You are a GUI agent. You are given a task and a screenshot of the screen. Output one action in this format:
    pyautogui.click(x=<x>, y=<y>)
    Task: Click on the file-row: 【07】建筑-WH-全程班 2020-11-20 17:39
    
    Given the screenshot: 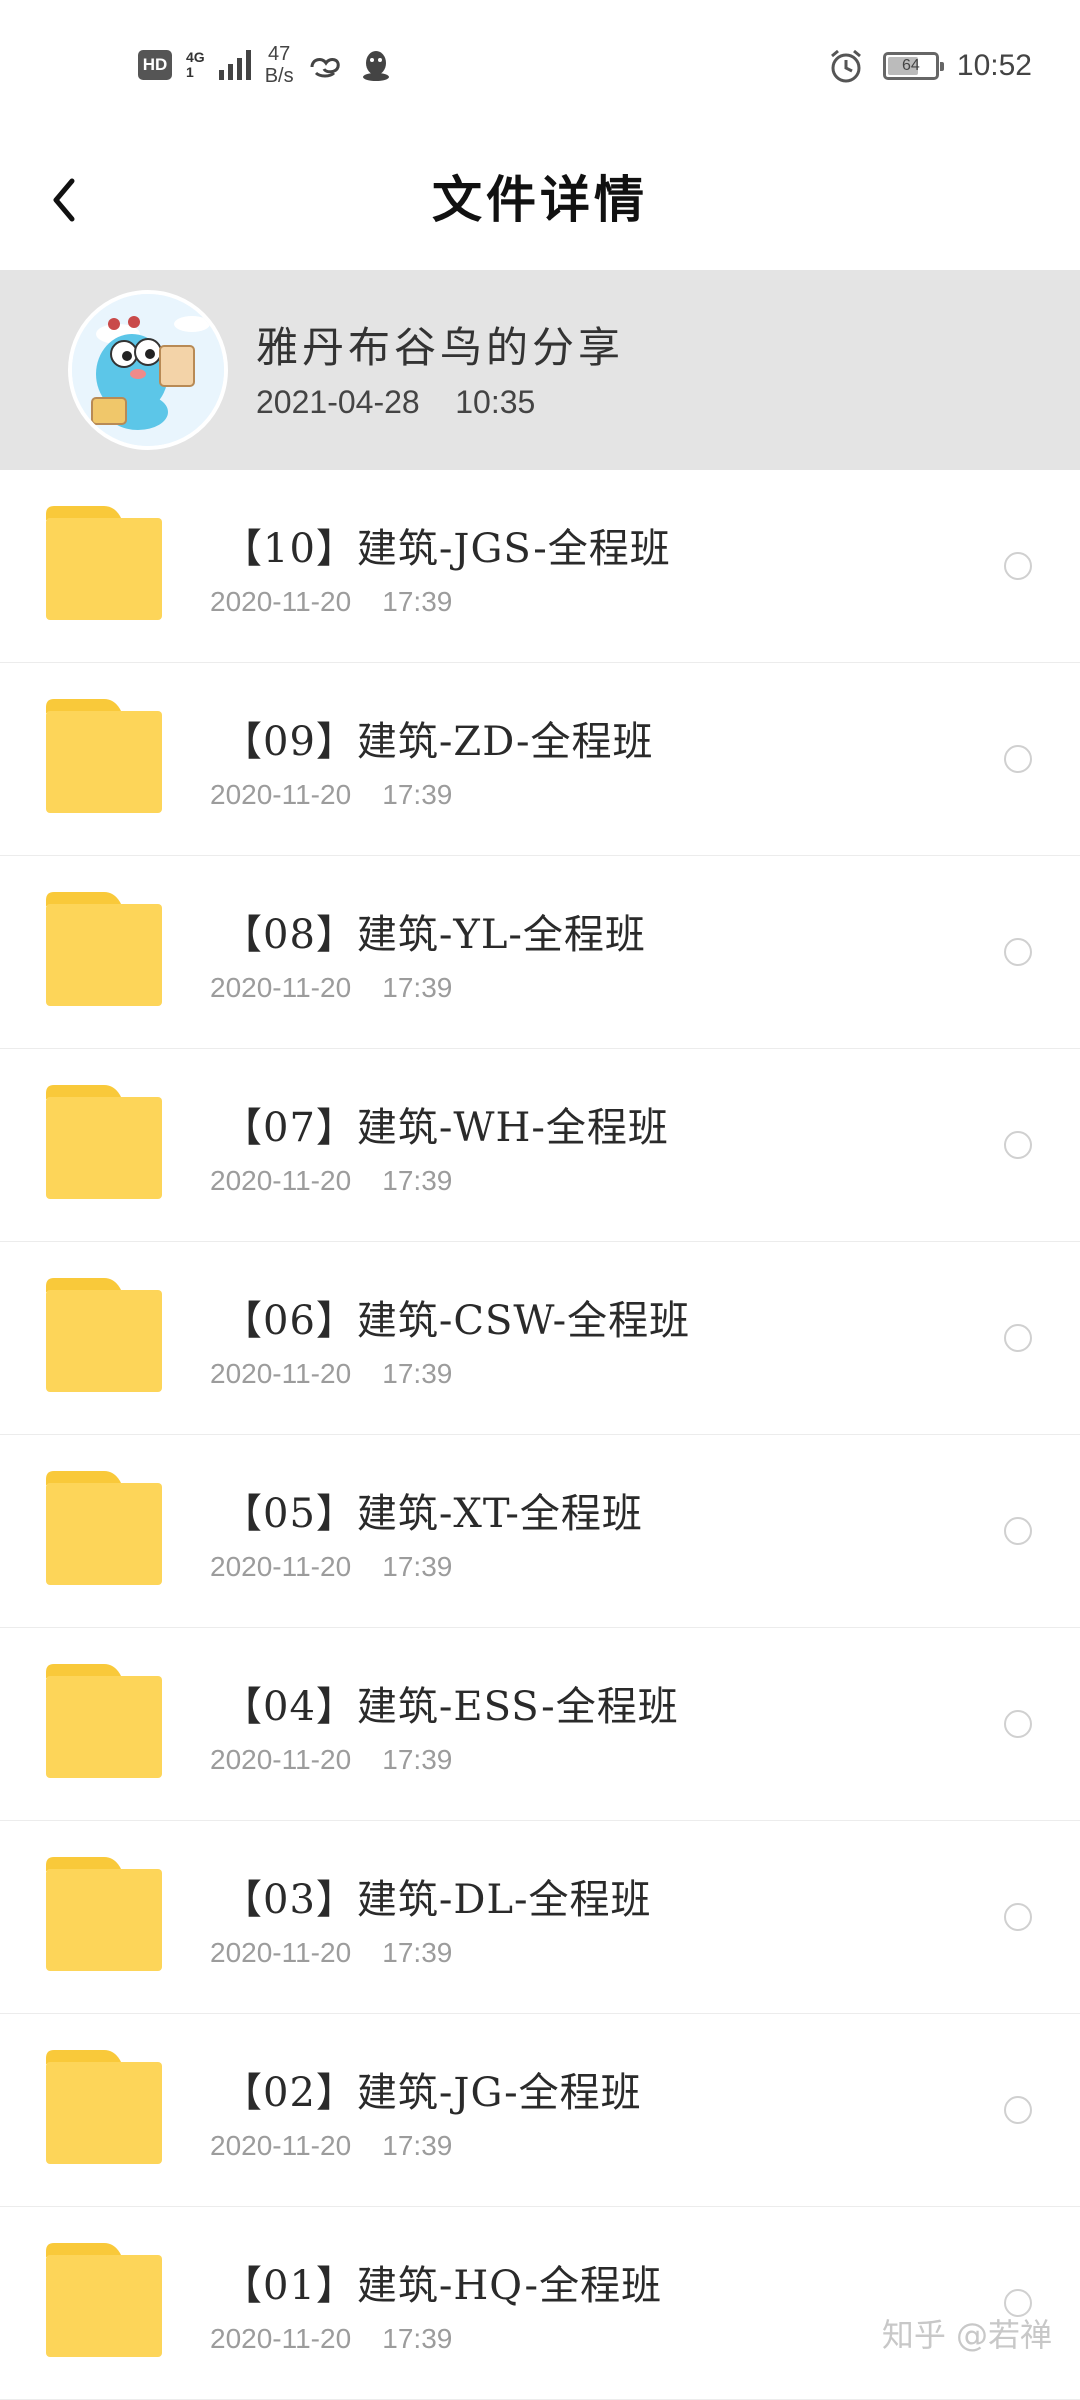 What is the action you would take?
    pyautogui.click(x=540, y=1145)
    